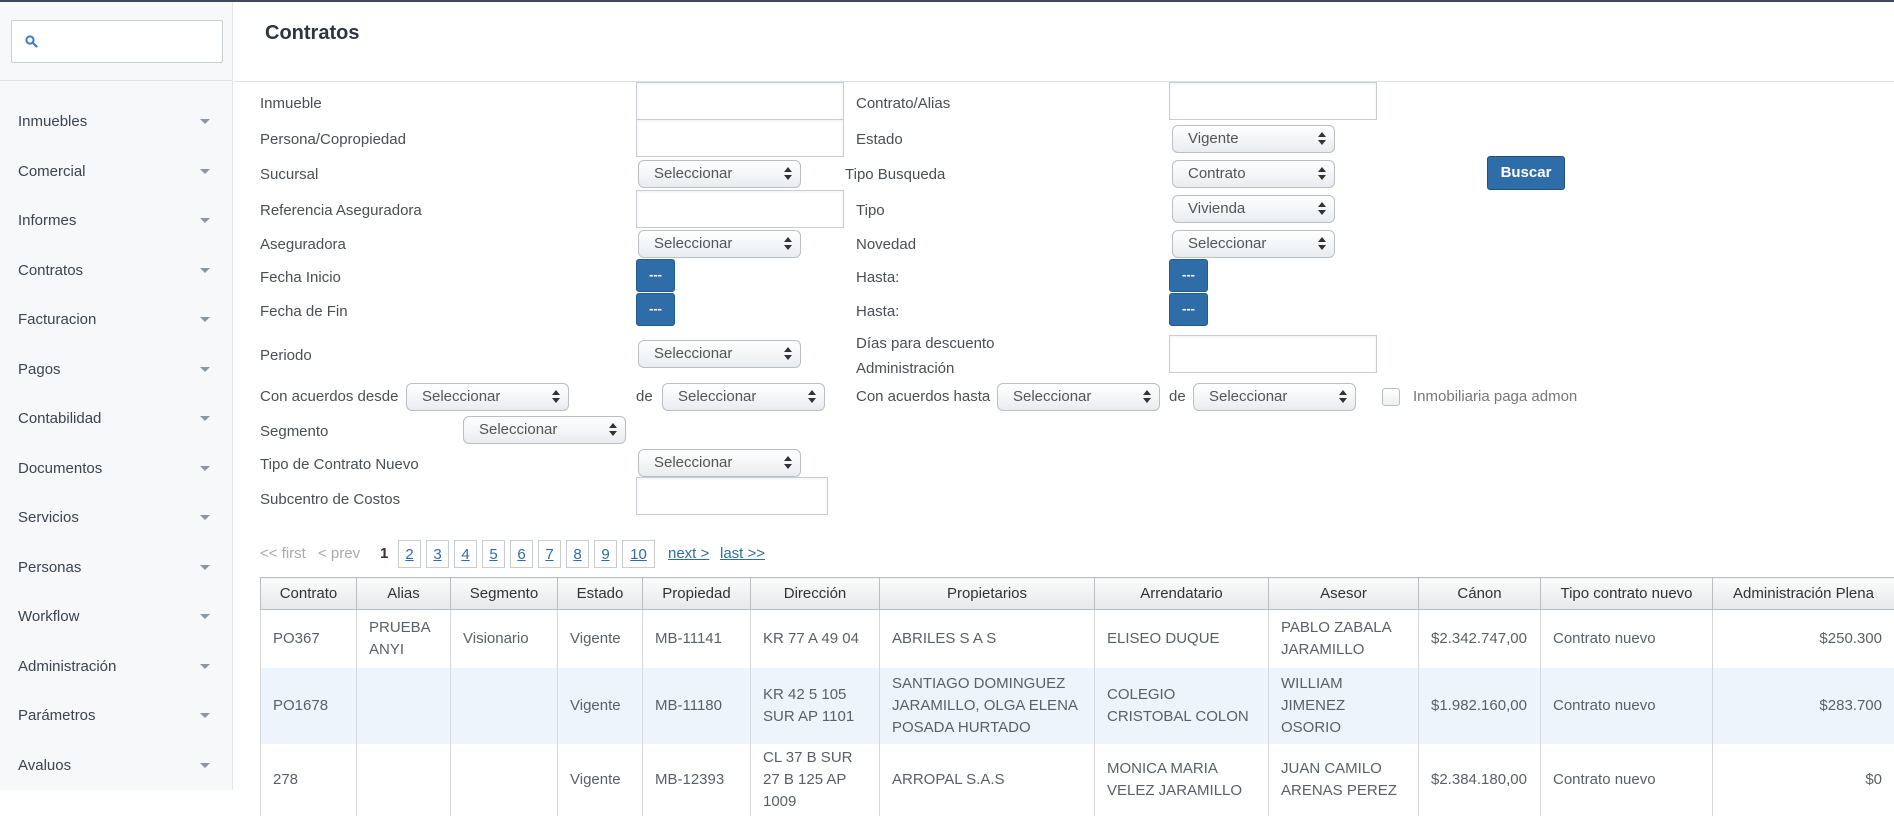  What do you see at coordinates (1273, 354) in the screenshot?
I see `dias-descuento-input` at bounding box center [1273, 354].